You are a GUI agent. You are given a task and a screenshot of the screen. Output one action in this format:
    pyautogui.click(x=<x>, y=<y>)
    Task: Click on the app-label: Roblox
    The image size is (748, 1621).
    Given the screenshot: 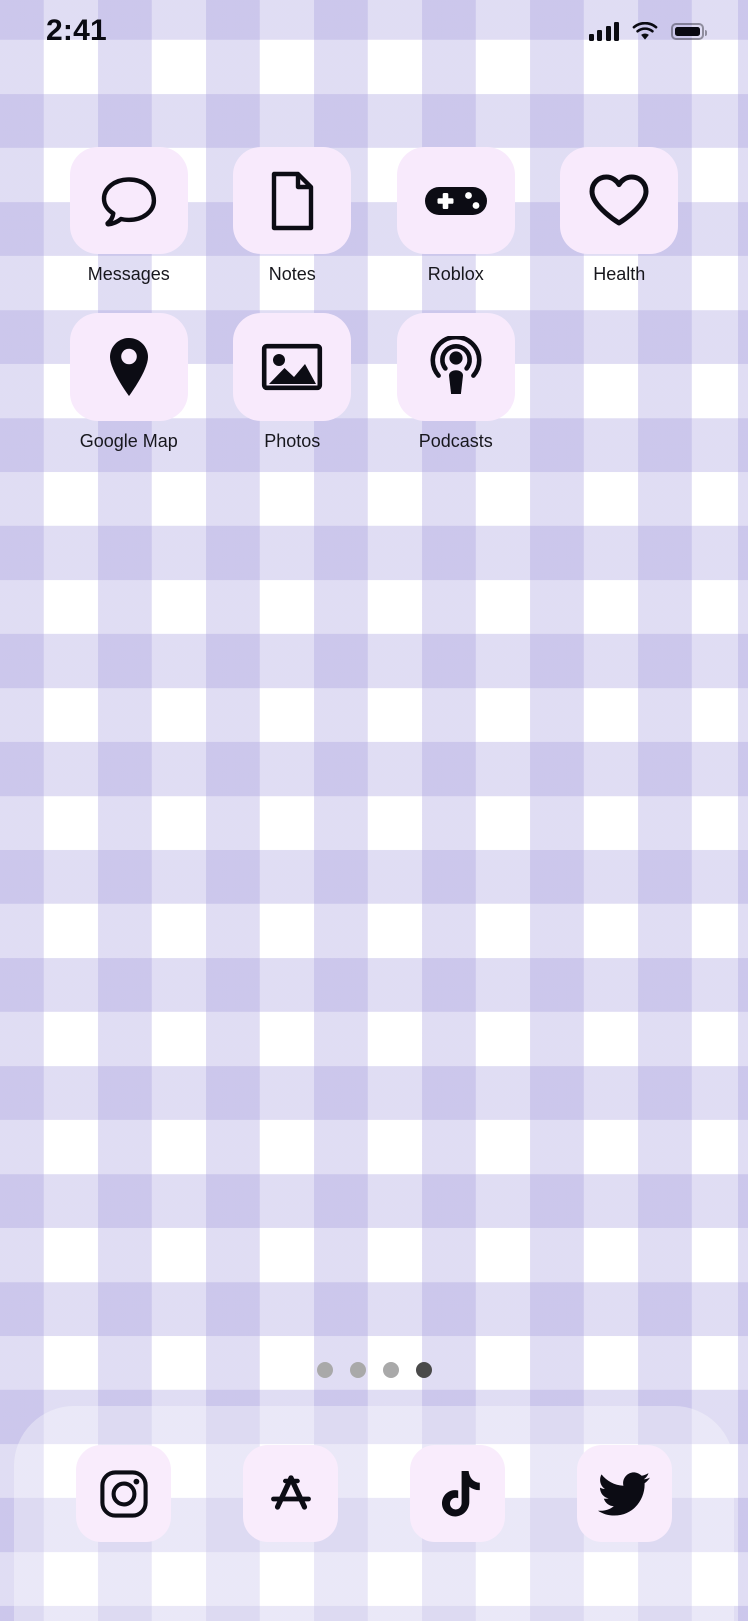 What is the action you would take?
    pyautogui.click(x=455, y=274)
    